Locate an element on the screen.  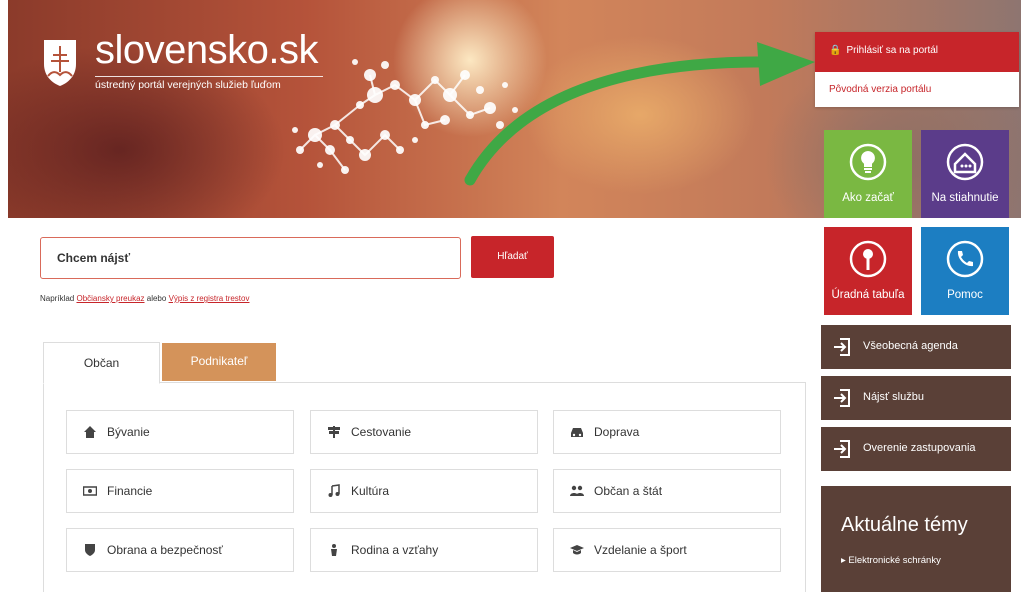
category-obcan-a-stat: Občan a štát is located at coordinates (667, 491).